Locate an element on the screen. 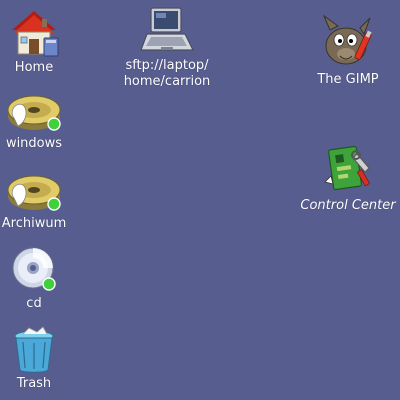 This screenshot has height=400, width=400. desktop-icon-archiwum: Archiwum is located at coordinates (34, 200).